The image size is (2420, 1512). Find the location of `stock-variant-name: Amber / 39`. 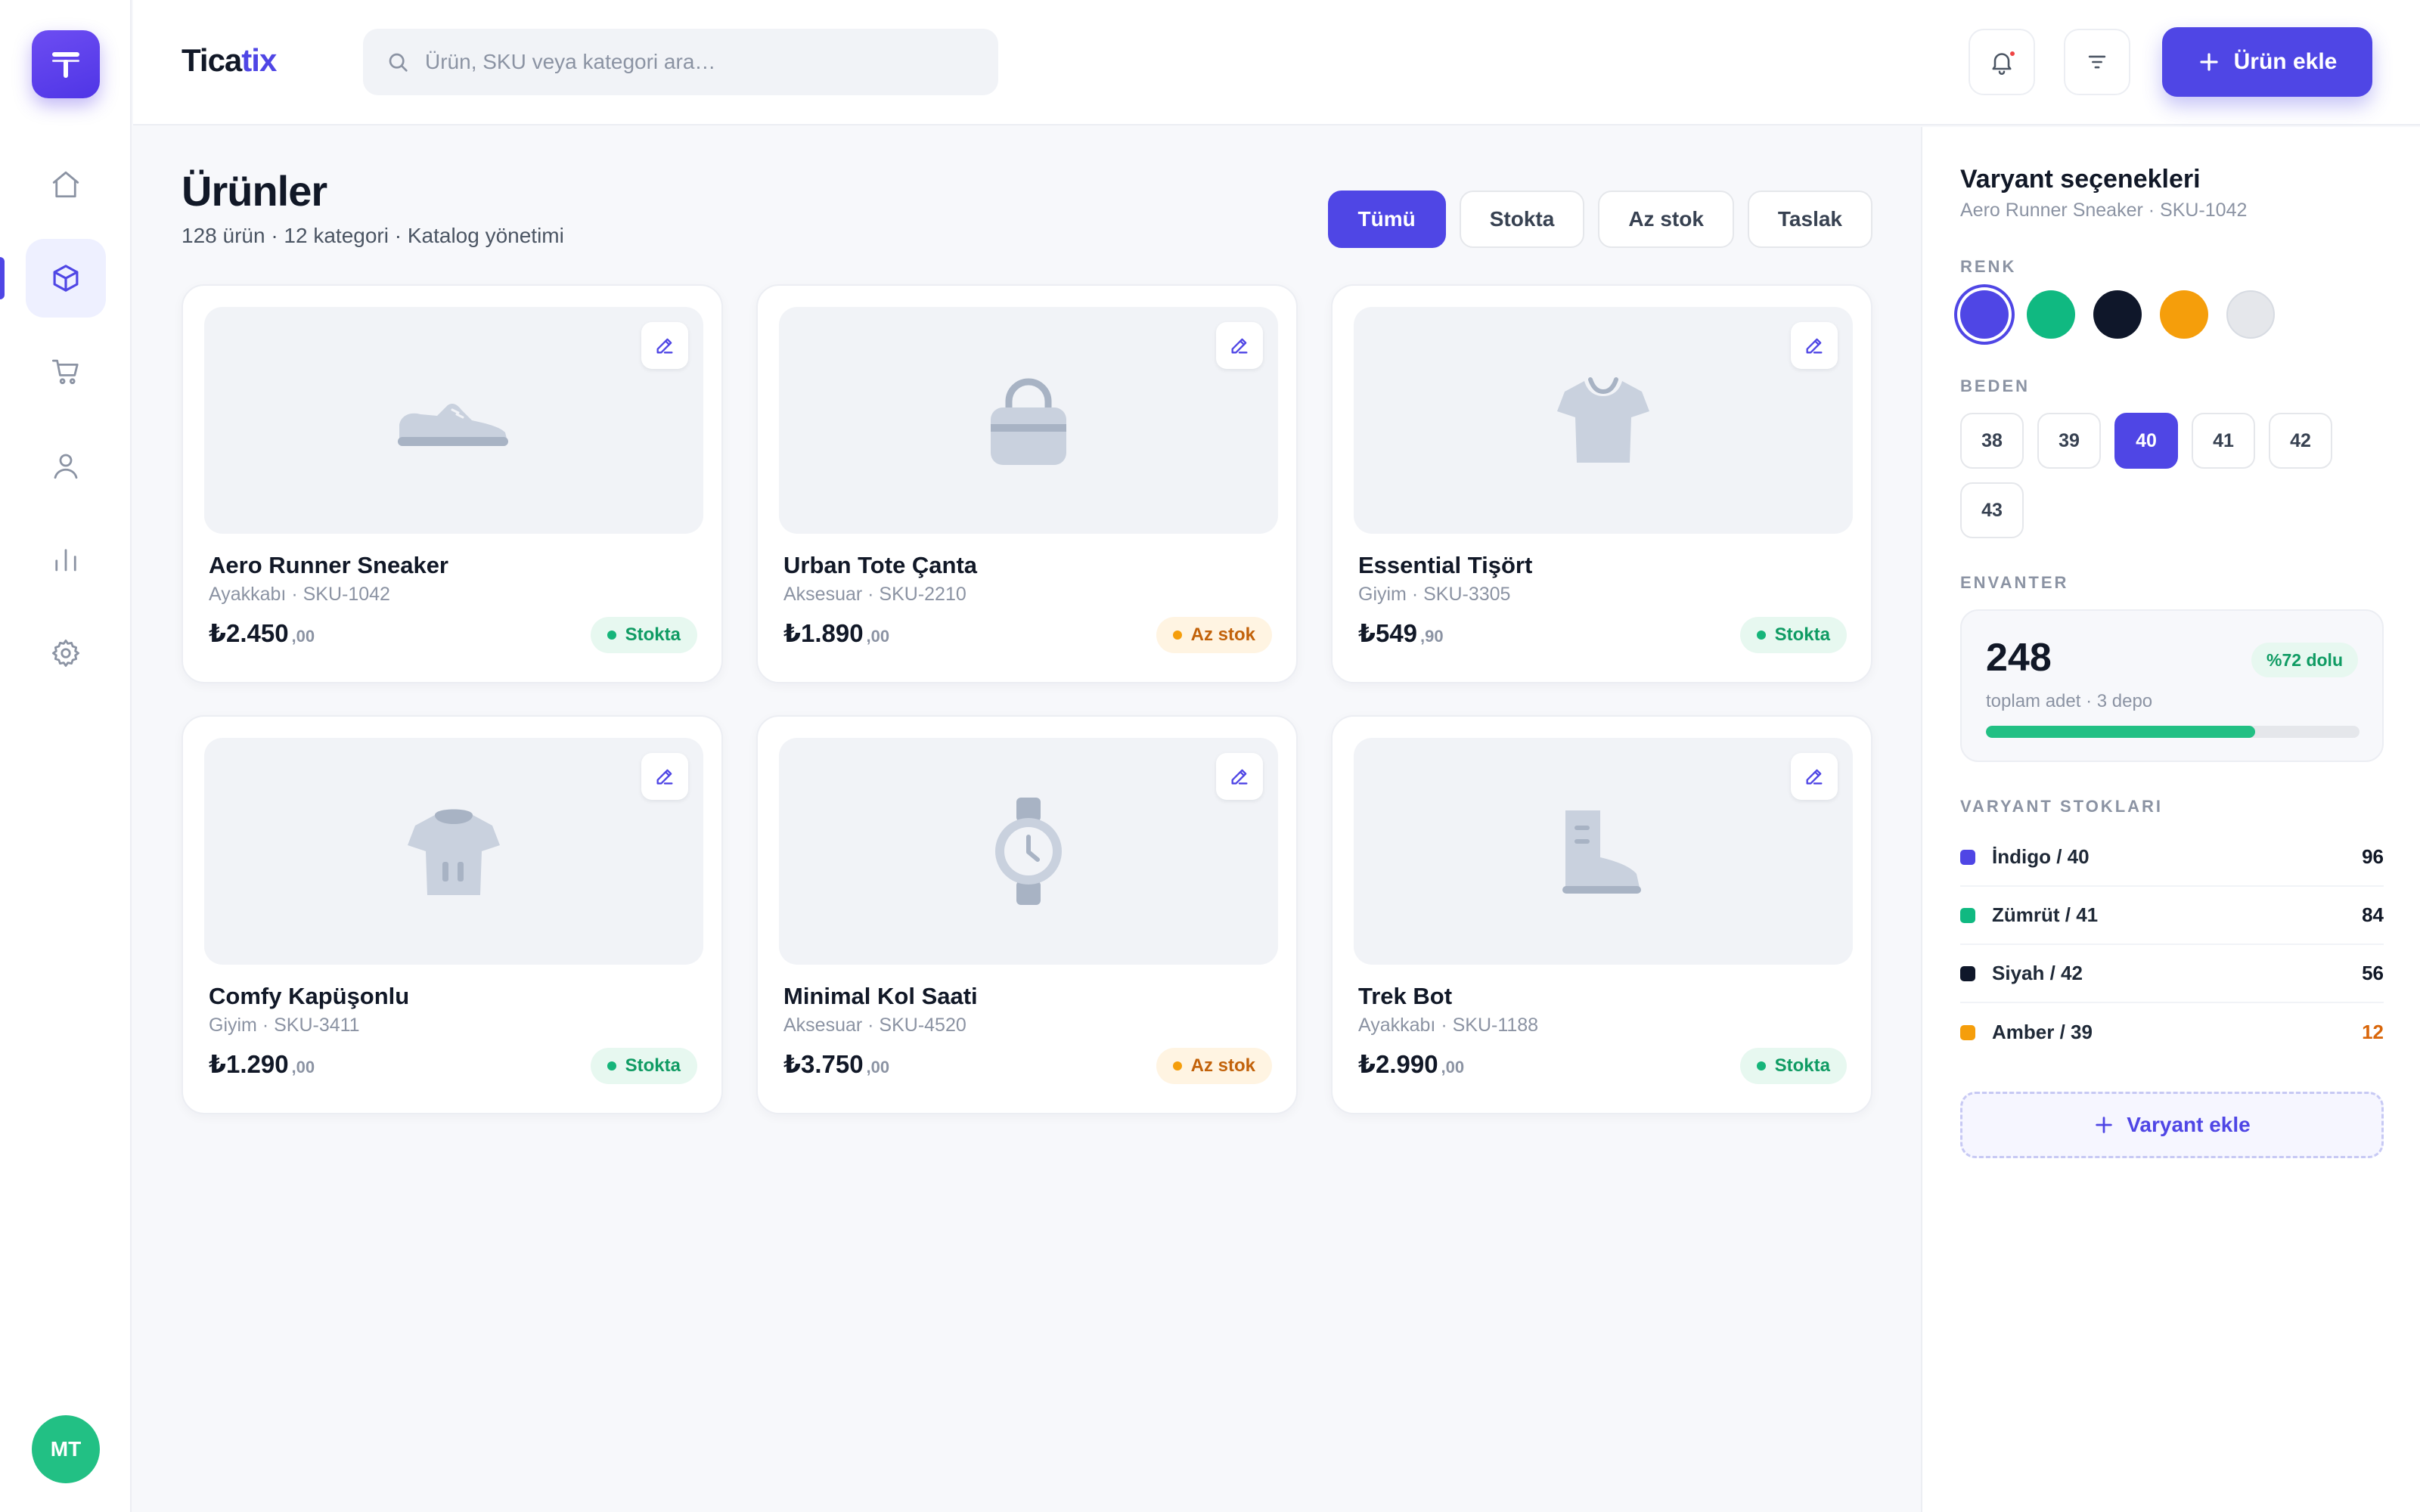

stock-variant-name: Amber / 39 is located at coordinates (2042, 1032).